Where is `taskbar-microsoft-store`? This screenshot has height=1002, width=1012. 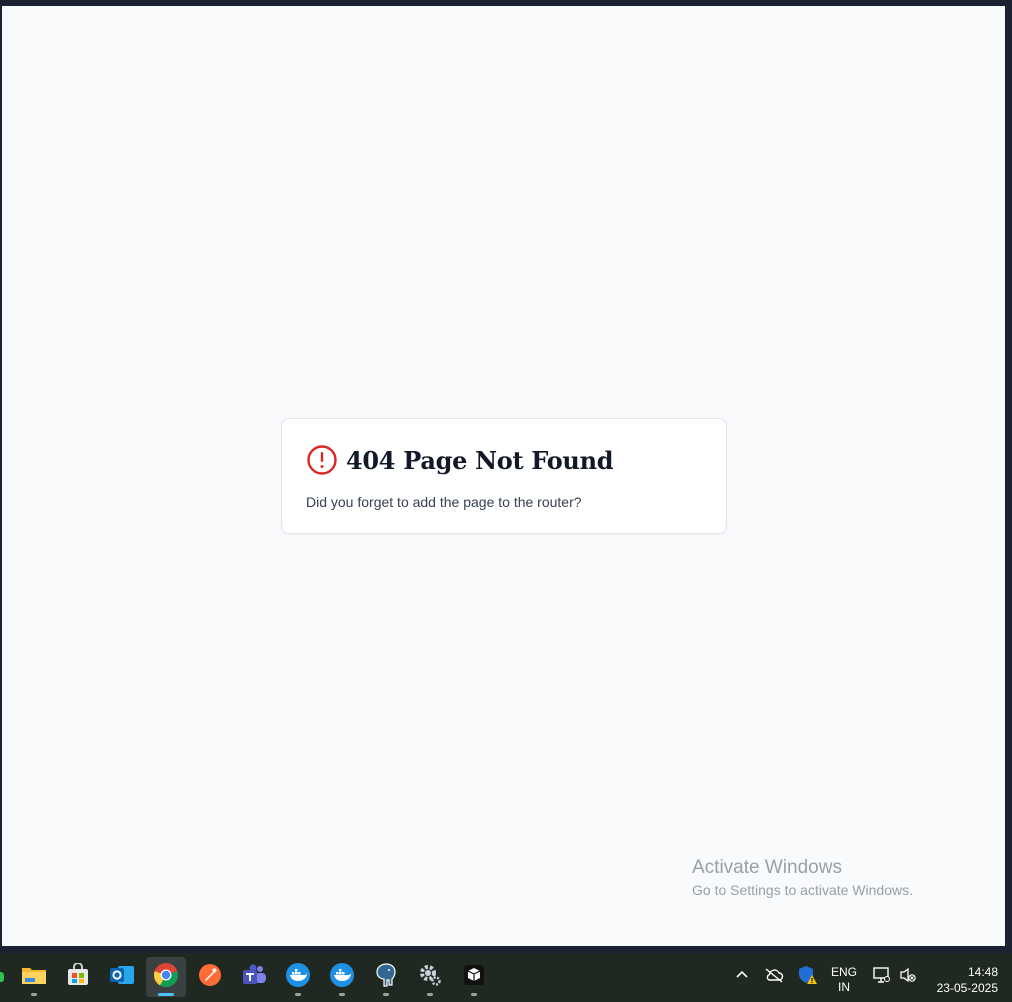
taskbar-microsoft-store is located at coordinates (78, 977).